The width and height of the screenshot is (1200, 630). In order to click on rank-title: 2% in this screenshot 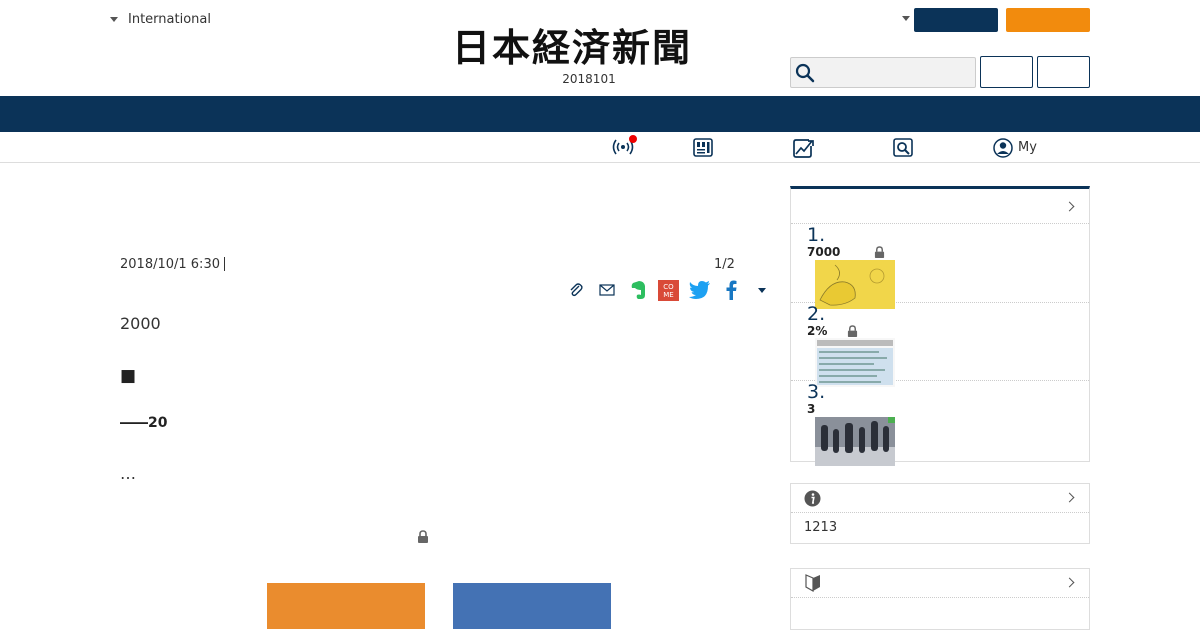, I will do `click(817, 331)`.